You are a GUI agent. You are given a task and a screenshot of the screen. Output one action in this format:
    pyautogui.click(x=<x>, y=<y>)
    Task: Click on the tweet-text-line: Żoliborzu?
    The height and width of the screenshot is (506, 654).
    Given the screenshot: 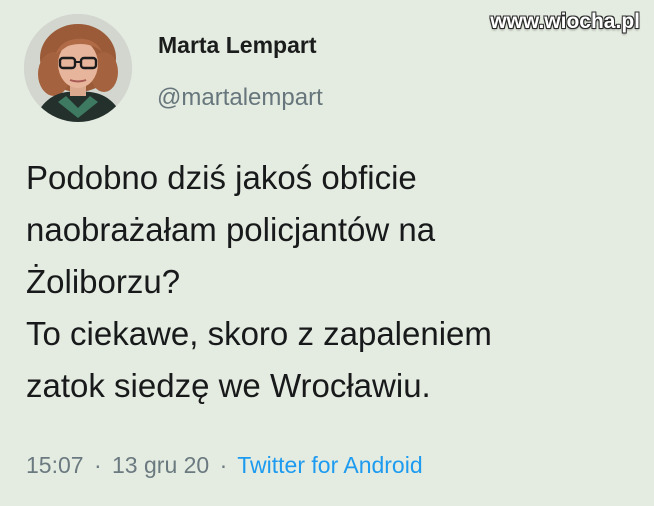 What is the action you would take?
    pyautogui.click(x=103, y=281)
    